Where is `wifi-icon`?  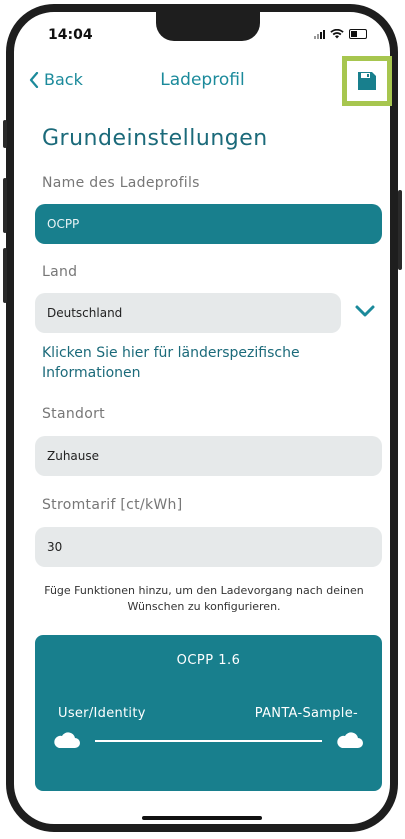 wifi-icon is located at coordinates (337, 34).